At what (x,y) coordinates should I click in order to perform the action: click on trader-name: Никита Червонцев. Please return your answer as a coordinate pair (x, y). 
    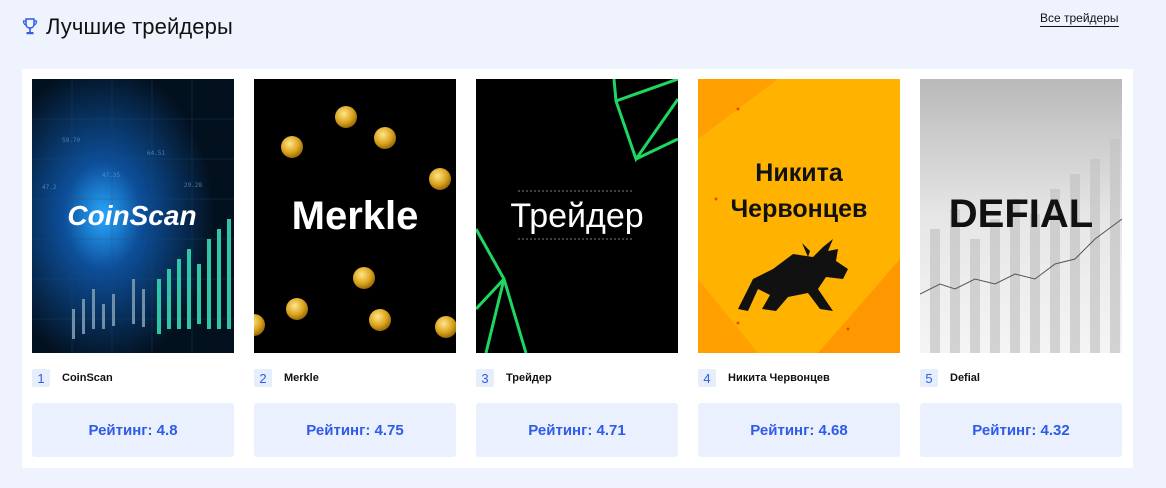
    Looking at the image, I should click on (779, 378).